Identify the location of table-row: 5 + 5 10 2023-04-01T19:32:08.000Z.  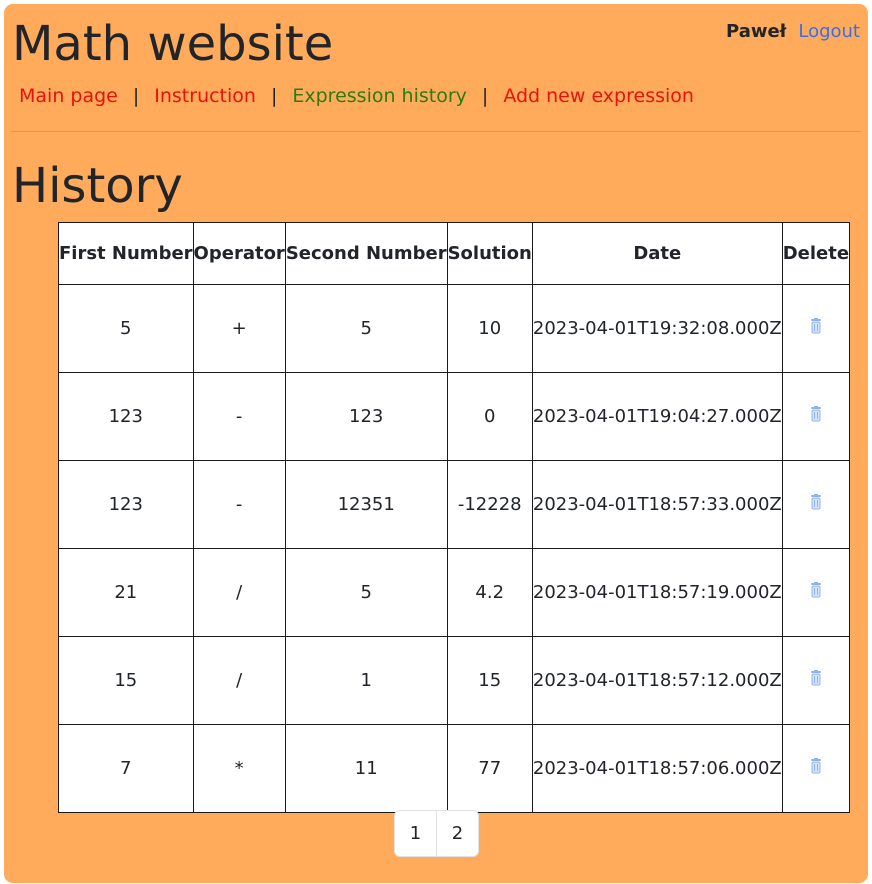
(454, 328).